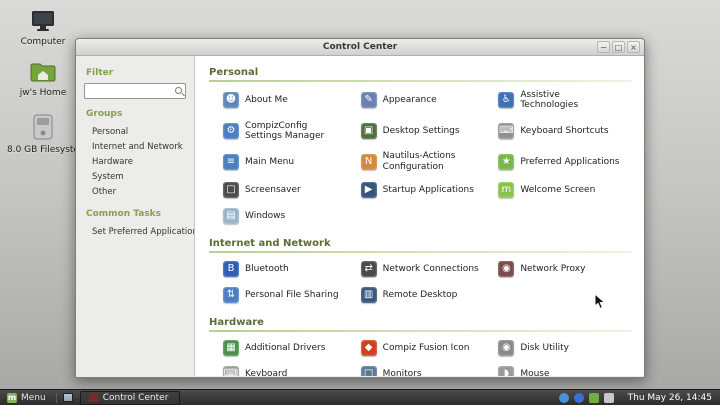 The width and height of the screenshot is (720, 405). I want to click on desktop-icon-label: Computer, so click(43, 42).